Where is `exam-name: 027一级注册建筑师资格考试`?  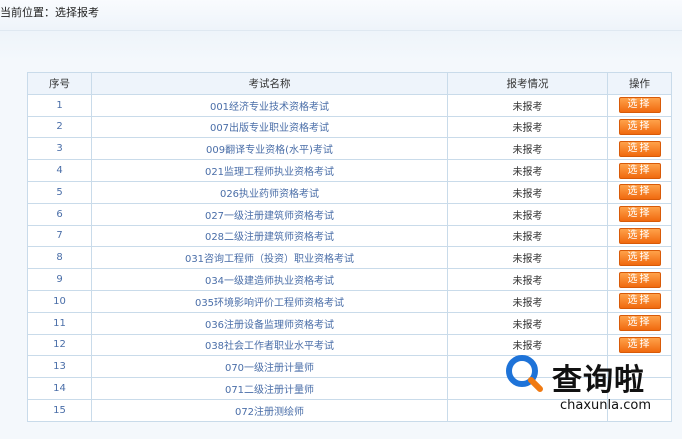 exam-name: 027一级注册建筑师资格考试 is located at coordinates (269, 214).